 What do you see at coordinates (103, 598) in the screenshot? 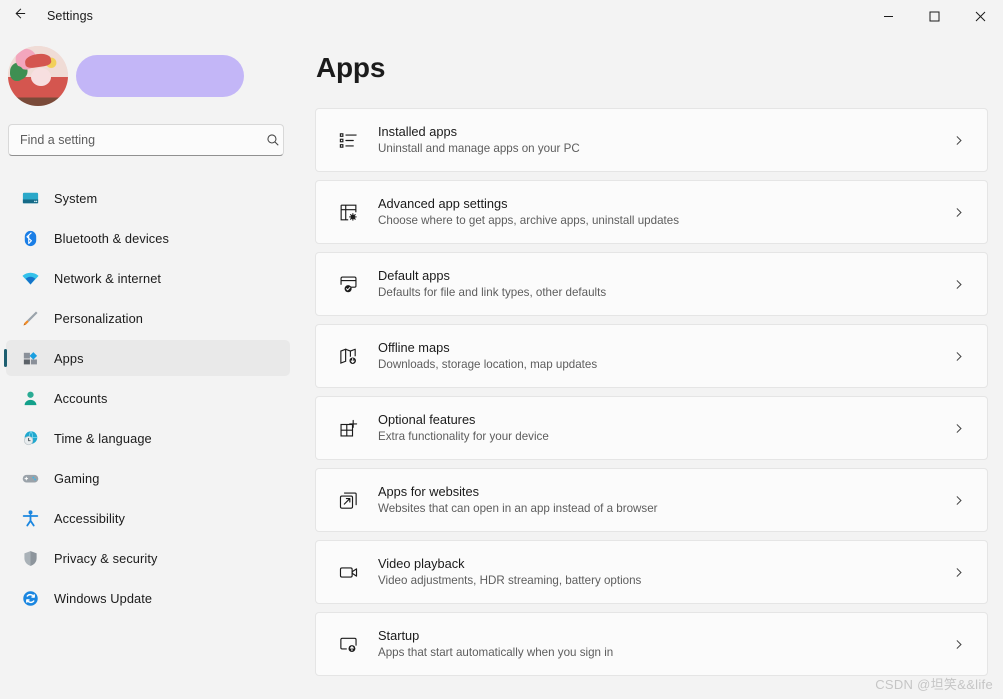
I see `sidebar-item-label: Windows Update` at bounding box center [103, 598].